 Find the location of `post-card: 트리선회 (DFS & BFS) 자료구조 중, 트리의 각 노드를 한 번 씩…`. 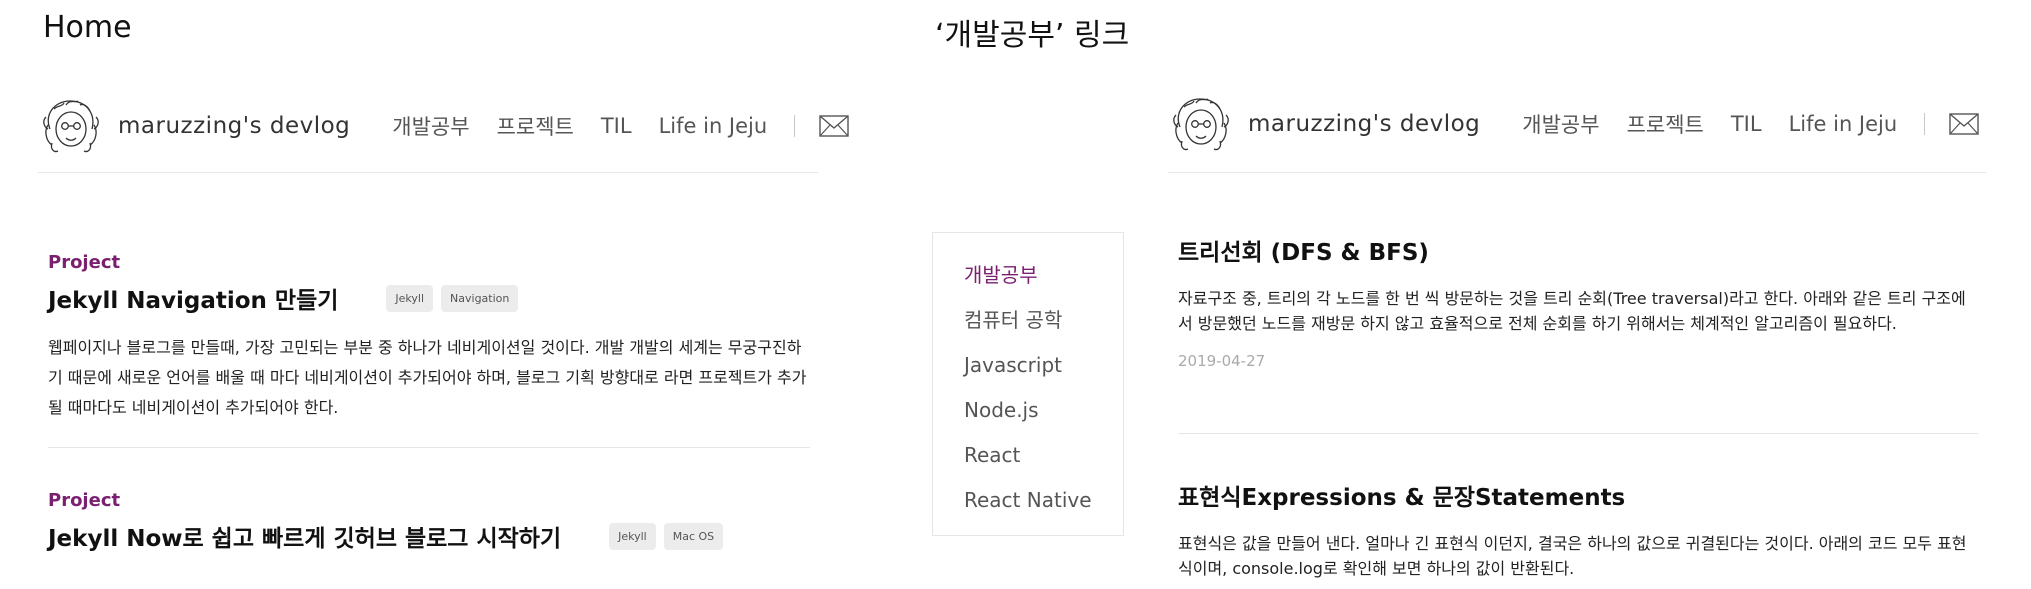

post-card: 트리선회 (DFS & BFS) 자료구조 중, 트리의 각 노드를 한 번 씩… is located at coordinates (1578, 301).